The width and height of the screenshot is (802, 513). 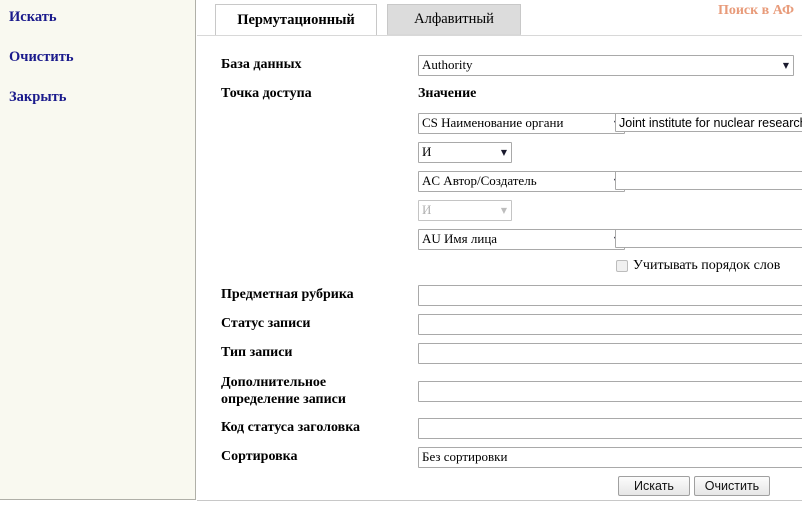 What do you see at coordinates (622, 266) in the screenshot?
I see `word-order-checkbox` at bounding box center [622, 266].